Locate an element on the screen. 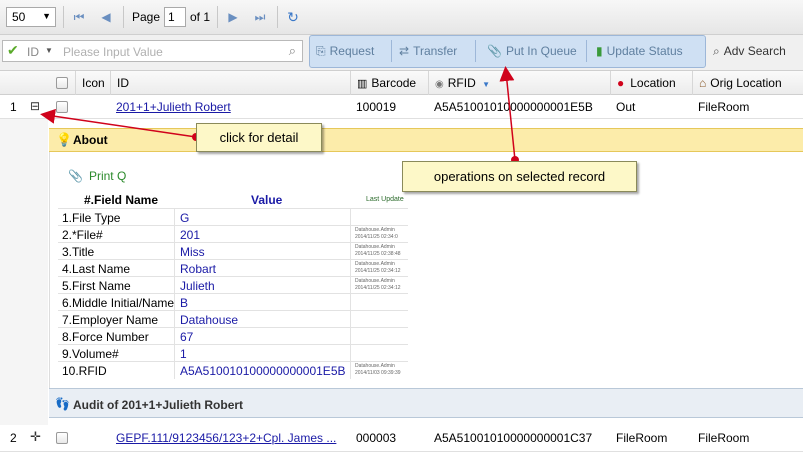  detail-arrow is located at coordinates (118, 123).